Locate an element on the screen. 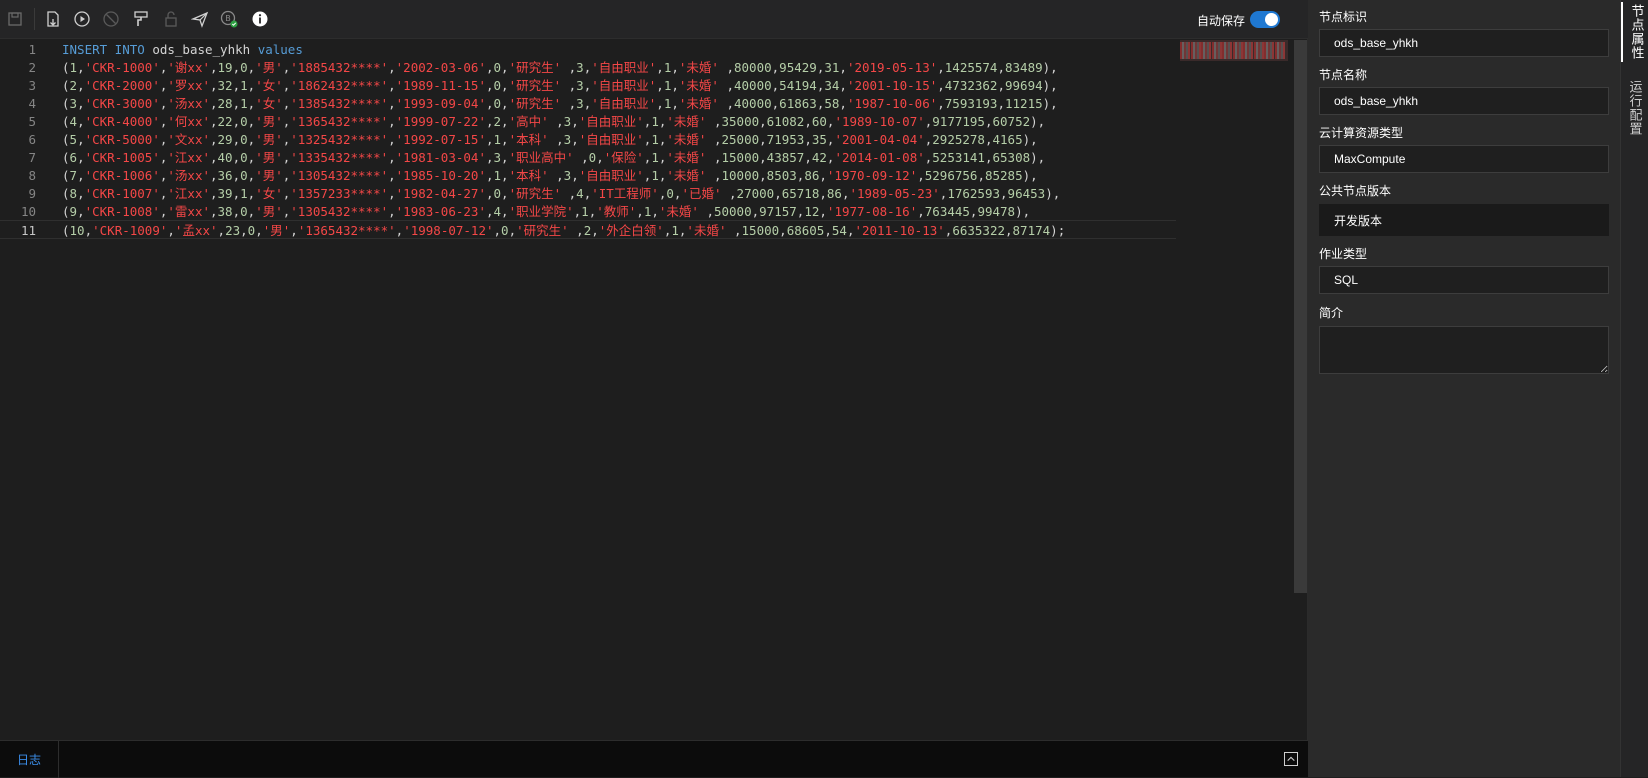 Image resolution: width=1648 pixels, height=778 pixels. code-token: '女' is located at coordinates (269, 193).